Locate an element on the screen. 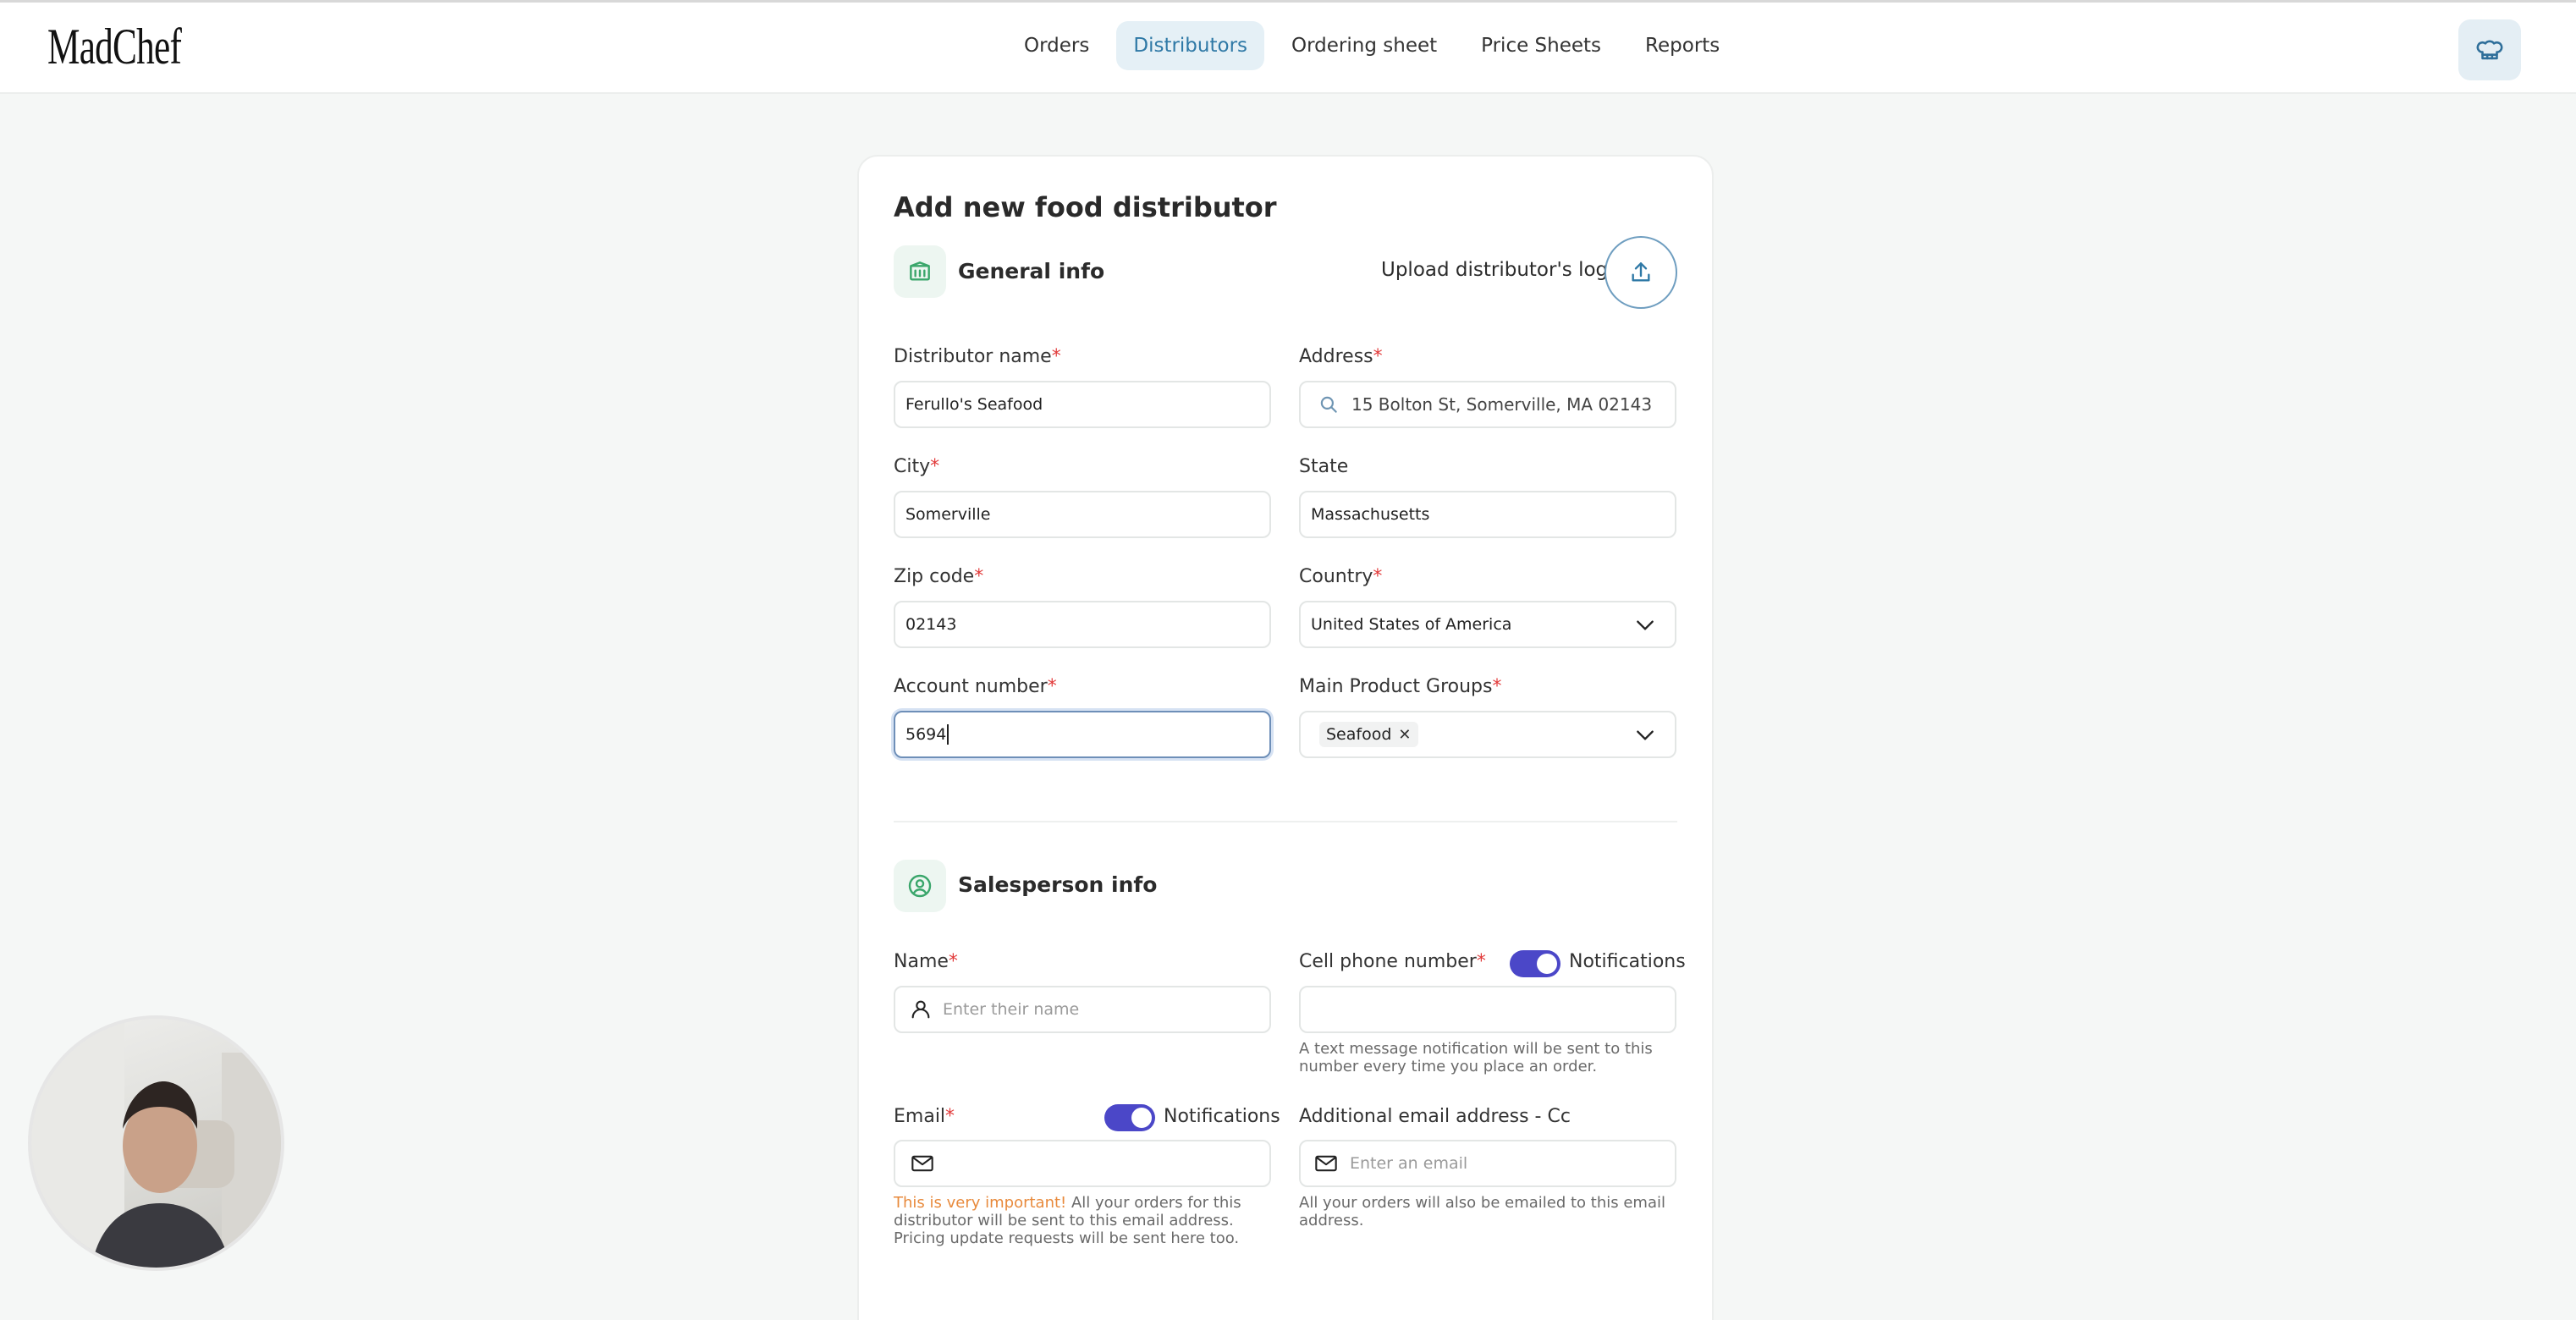 This screenshot has height=1320, width=2576. city-label: City* is located at coordinates (917, 467).